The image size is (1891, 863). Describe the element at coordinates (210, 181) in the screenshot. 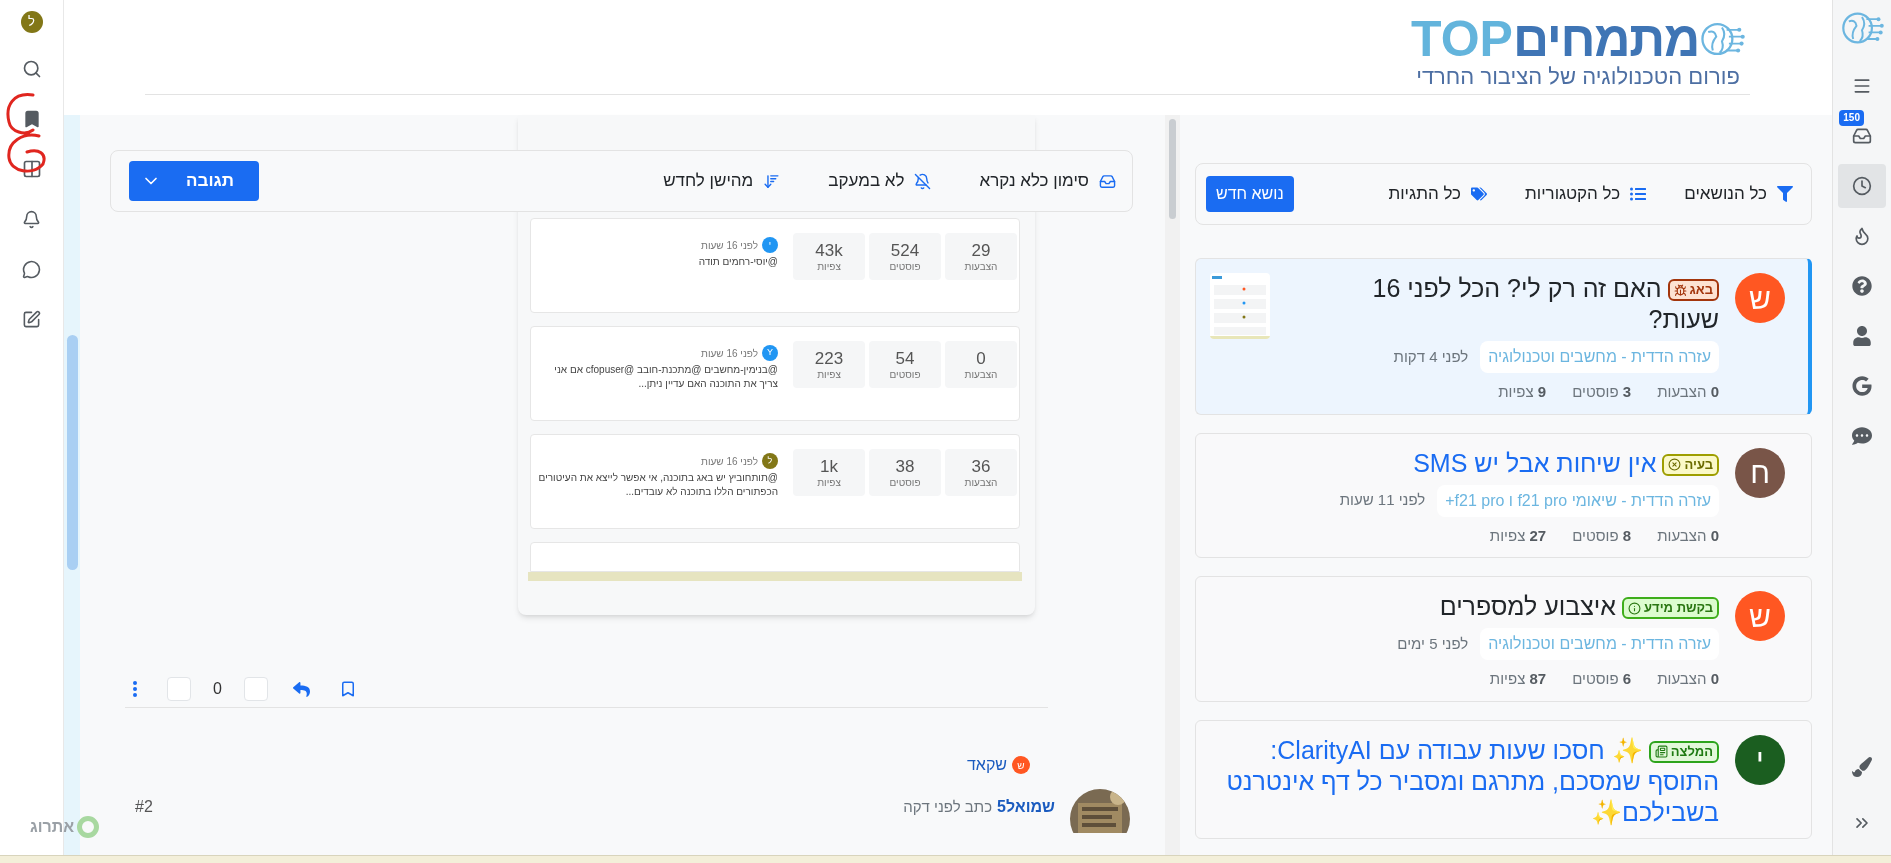

I see `reply-label: תגובה` at that location.